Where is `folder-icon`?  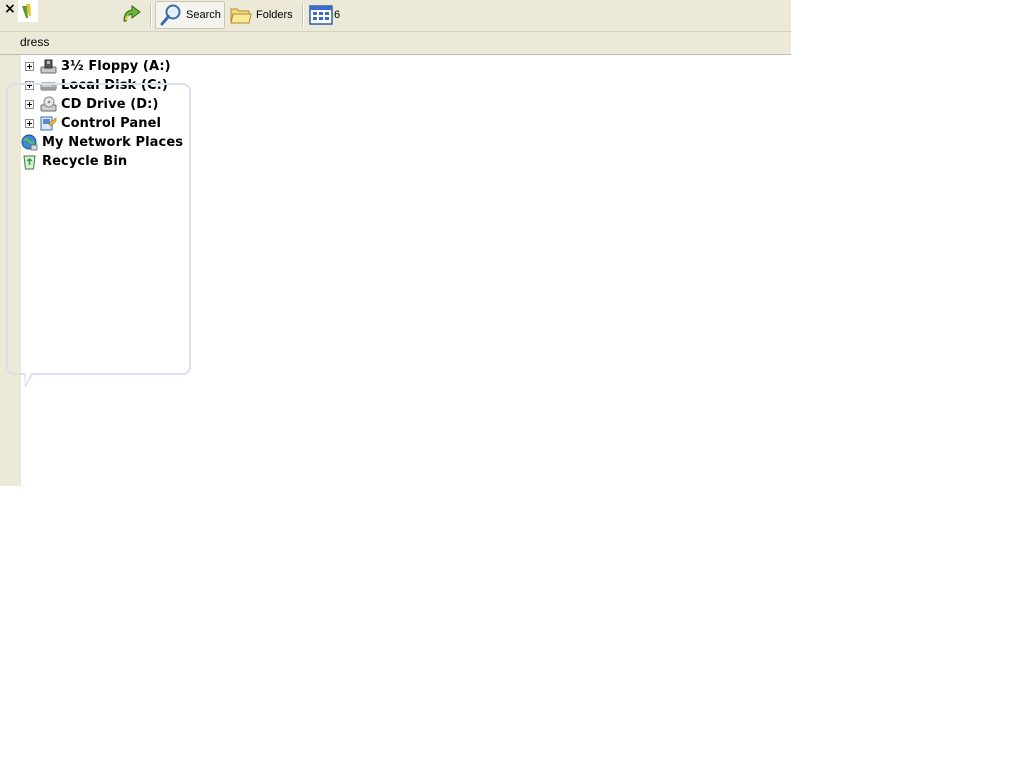 folder-icon is located at coordinates (240, 15).